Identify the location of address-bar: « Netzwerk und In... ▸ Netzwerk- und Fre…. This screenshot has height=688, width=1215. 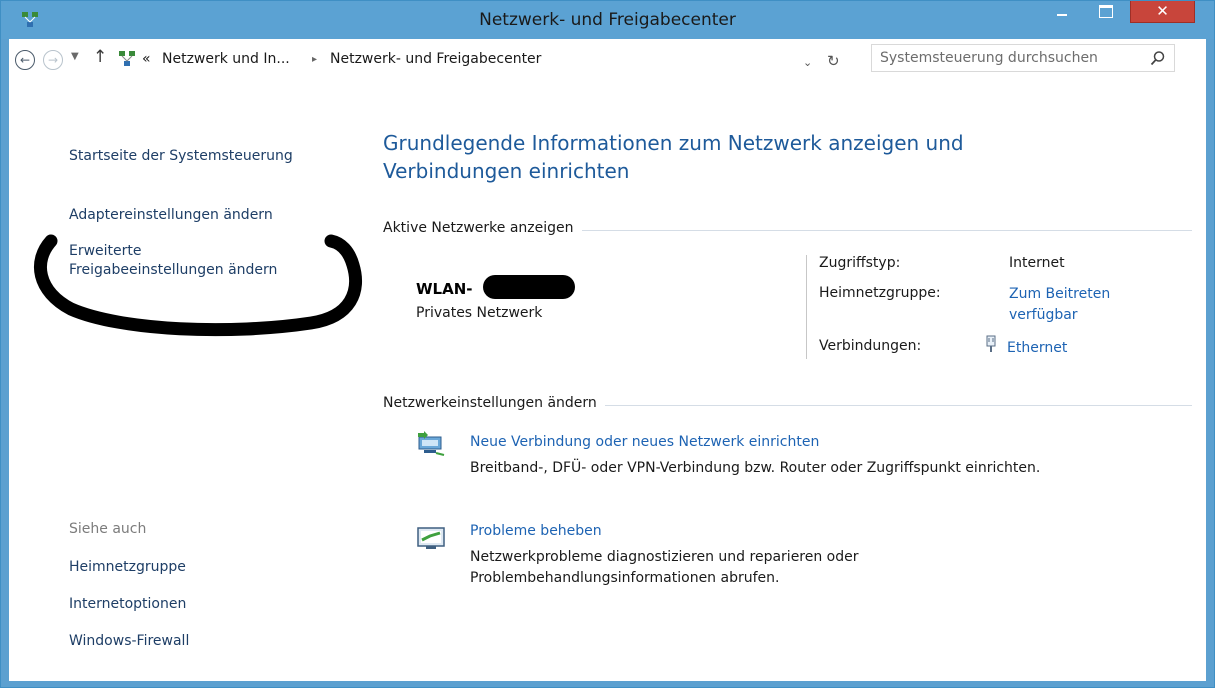
(477, 59).